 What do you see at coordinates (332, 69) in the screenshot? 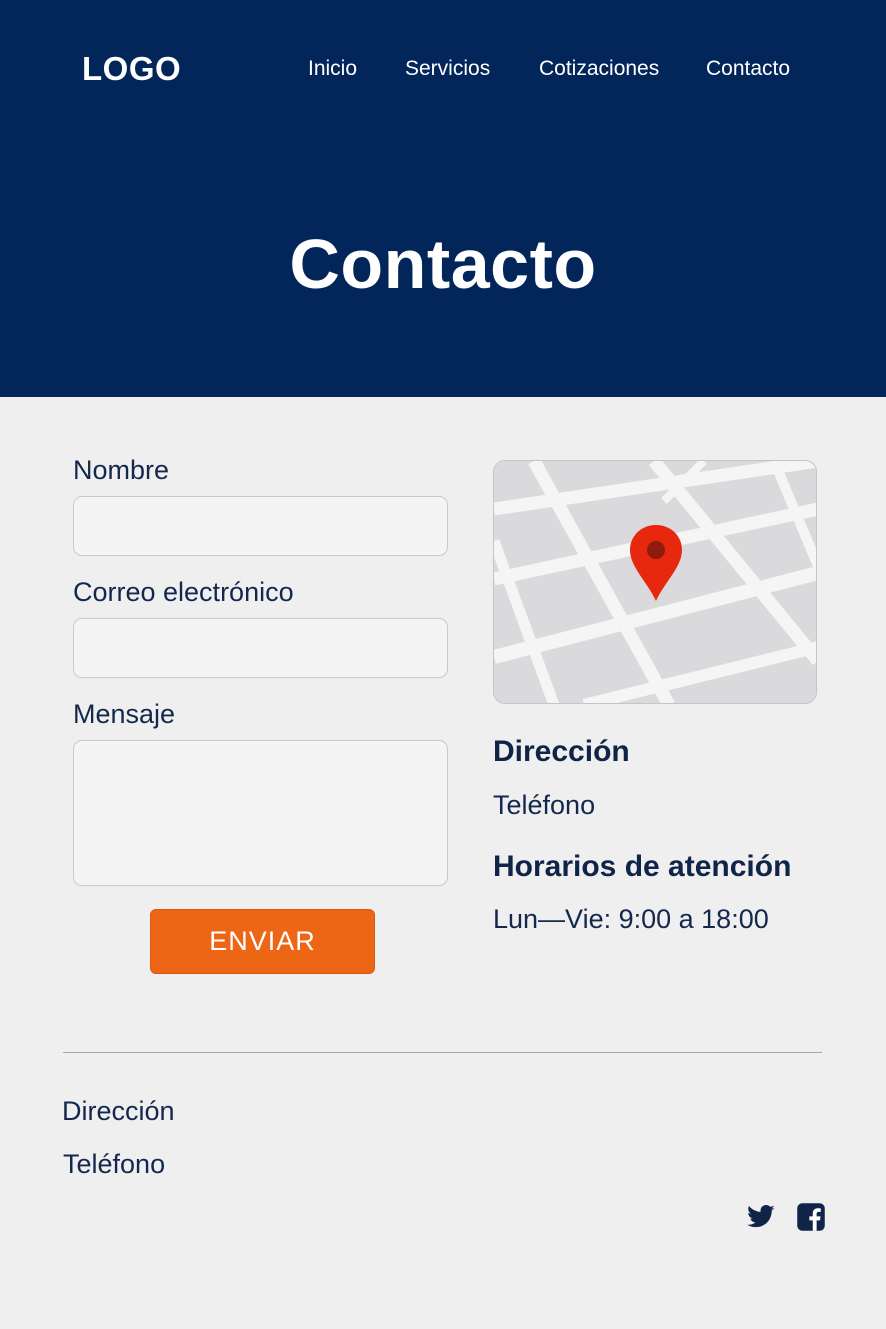
I see `nav-item-inicio: Inicio` at bounding box center [332, 69].